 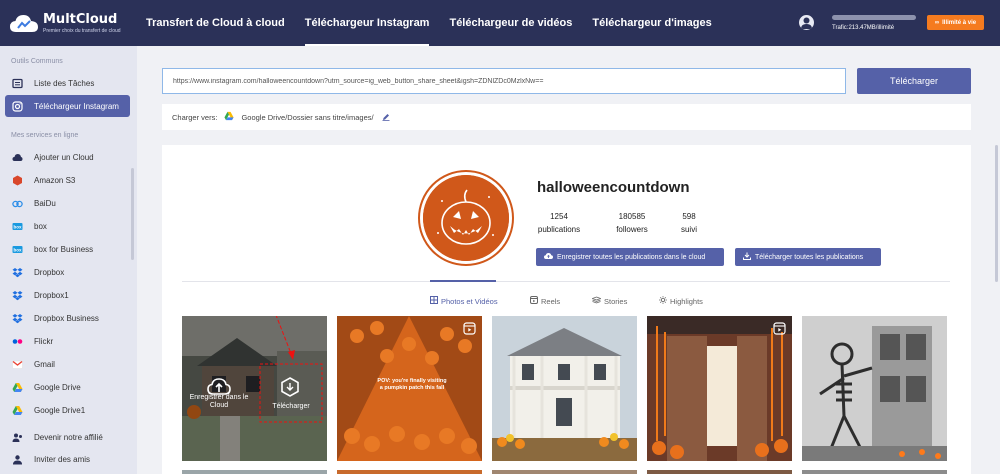 I want to click on tab-highlights: Highlights, so click(x=681, y=301).